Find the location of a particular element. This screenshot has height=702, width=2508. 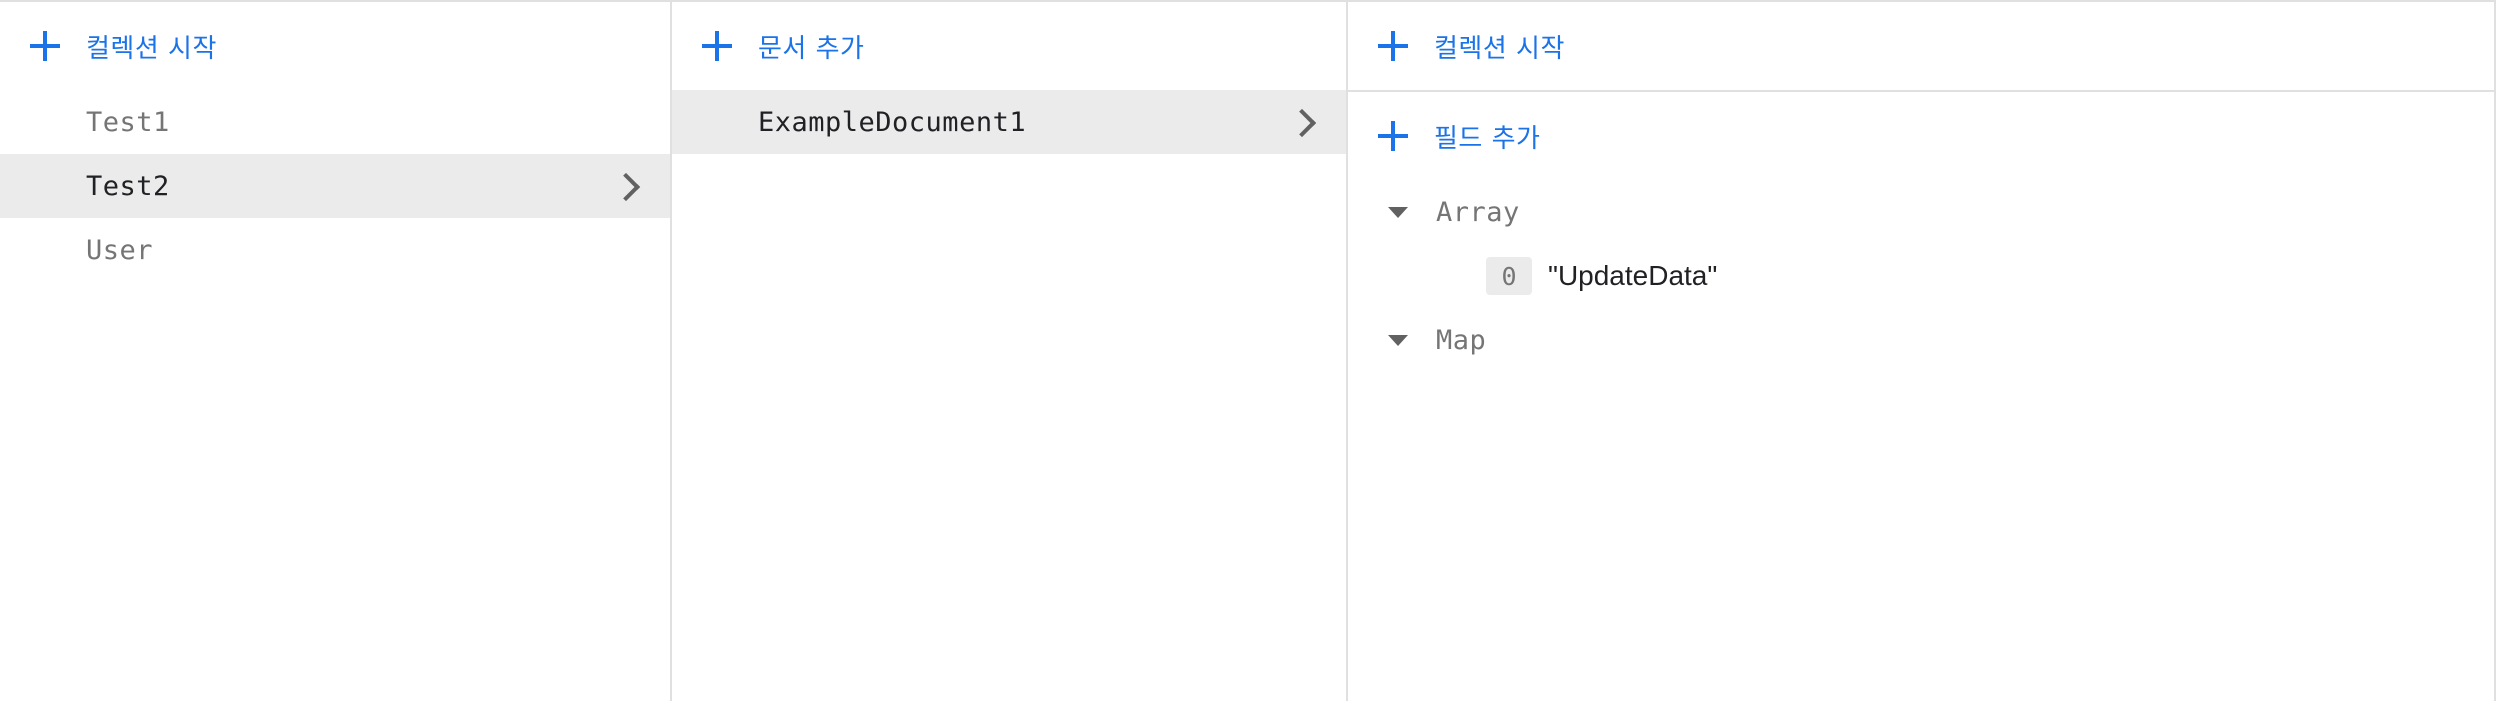

field-map: Map is located at coordinates (1921, 340).